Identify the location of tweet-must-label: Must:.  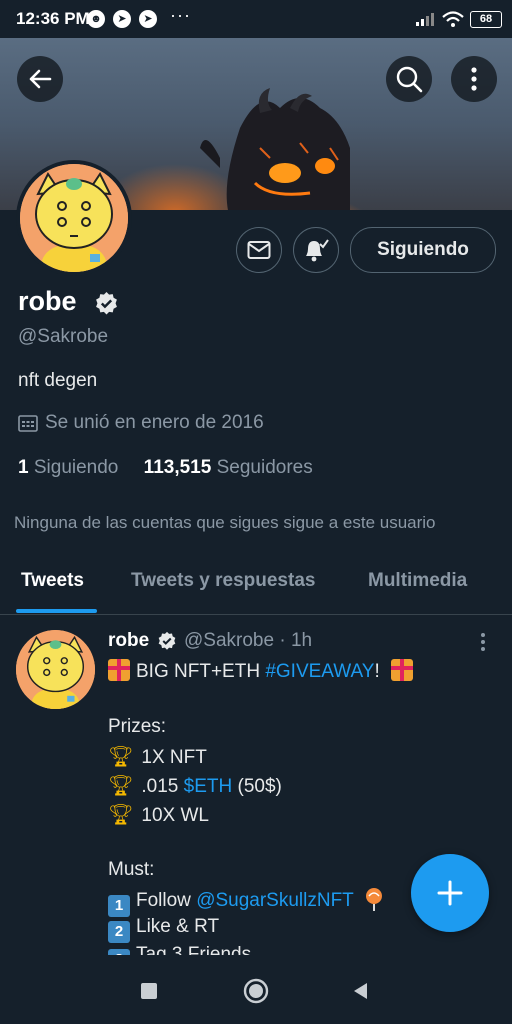
(131, 869).